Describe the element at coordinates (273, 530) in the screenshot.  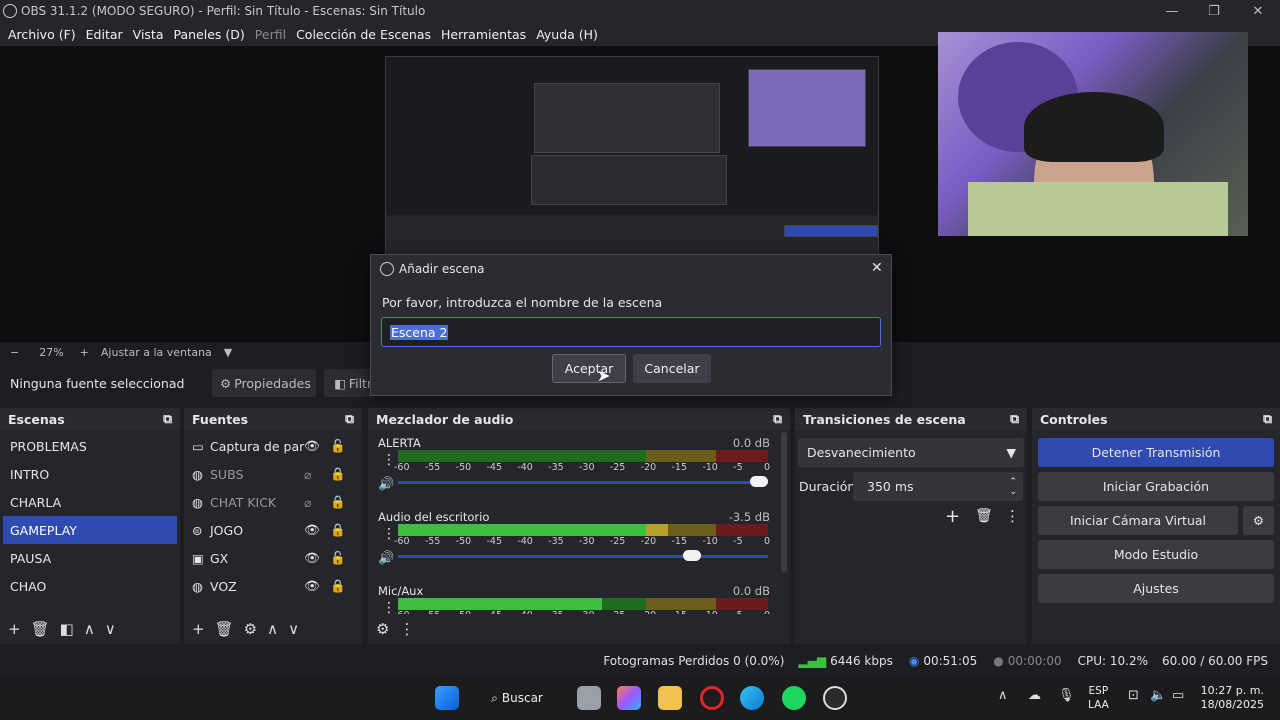
I see `source-item: ⊜ JOGO 👁 🔒` at that location.